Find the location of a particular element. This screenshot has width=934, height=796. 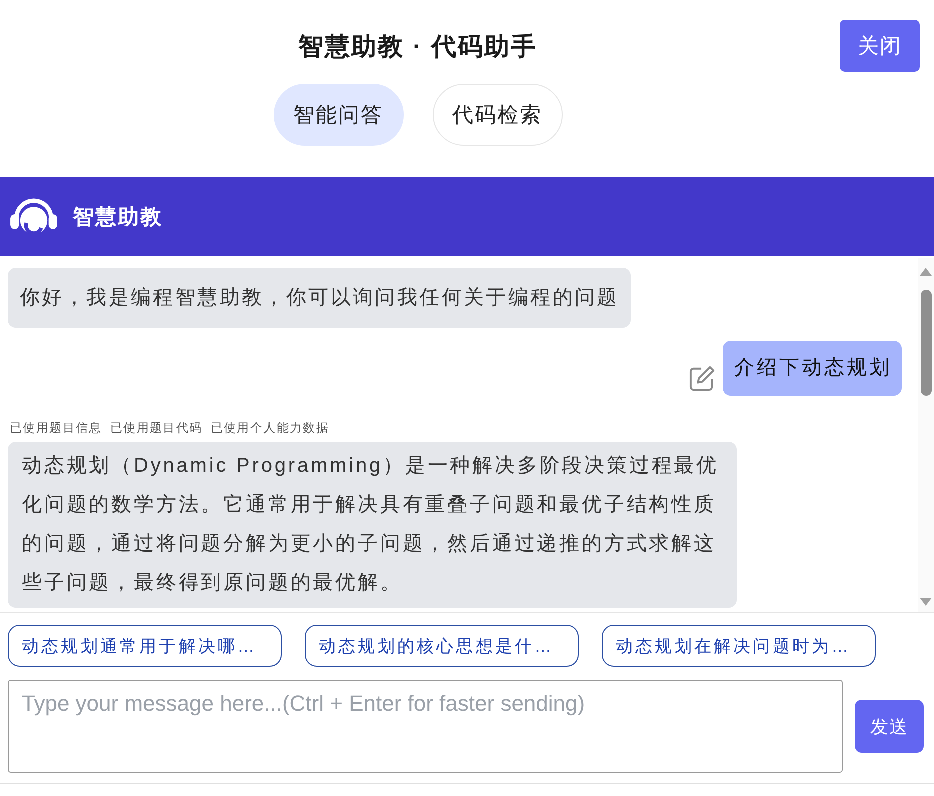

context-tag: 已使用题目代码 is located at coordinates (156, 428).